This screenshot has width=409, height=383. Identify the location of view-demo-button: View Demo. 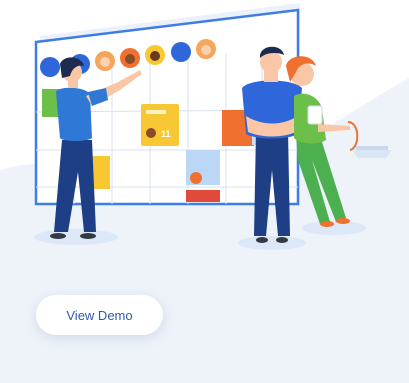
(99, 315).